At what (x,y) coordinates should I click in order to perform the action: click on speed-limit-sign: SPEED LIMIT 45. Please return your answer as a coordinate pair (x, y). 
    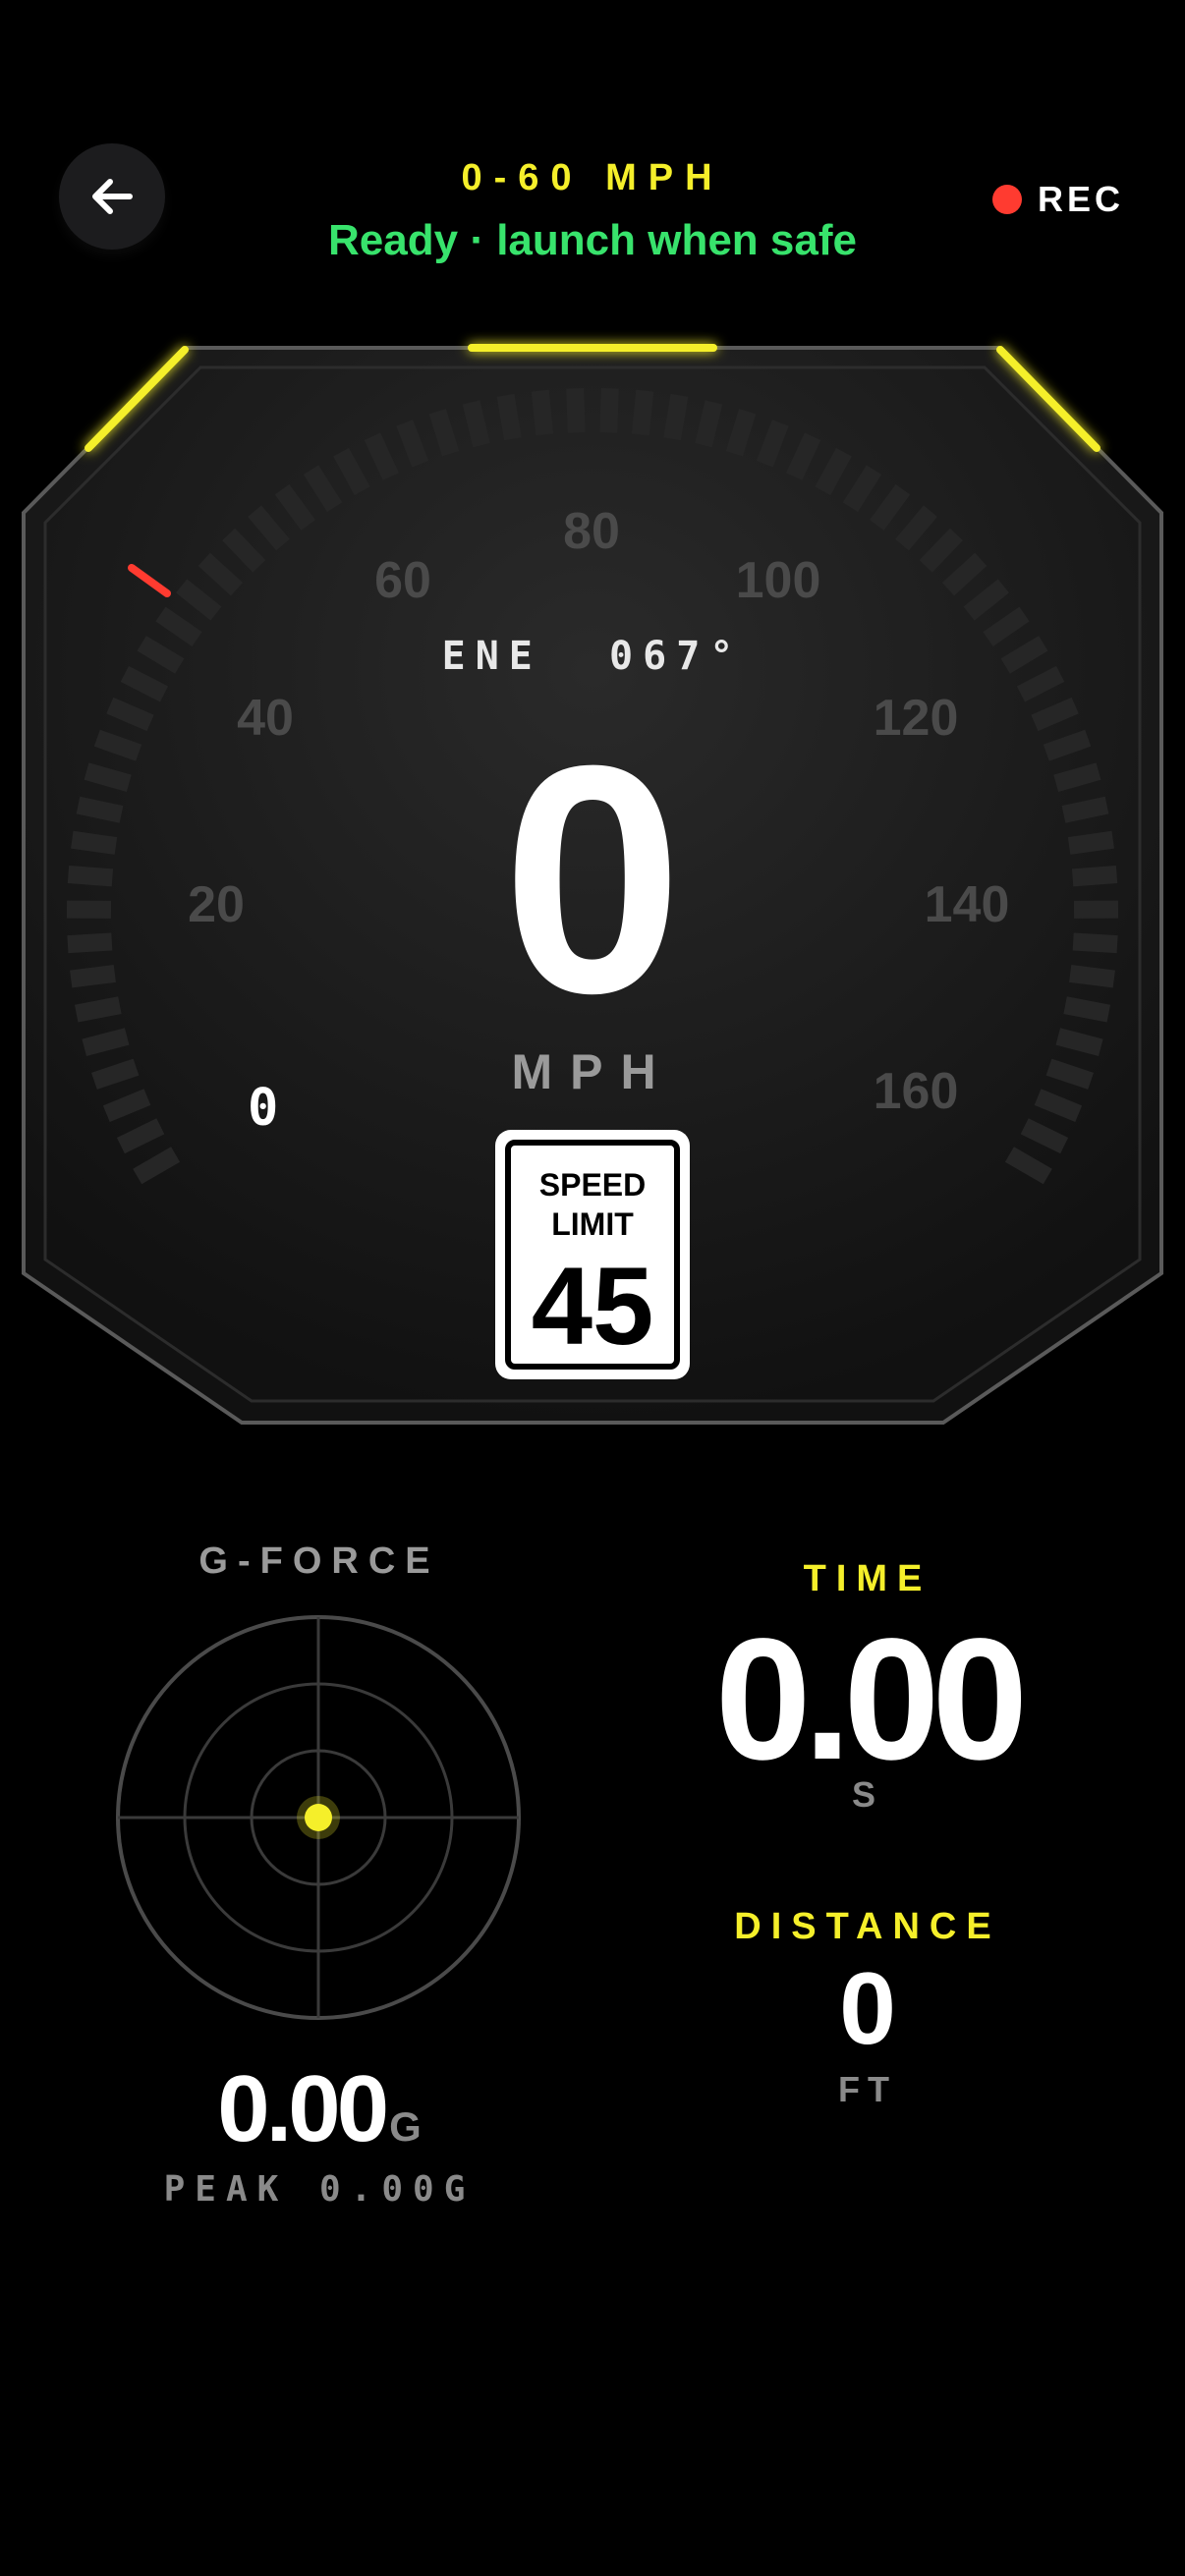
    Looking at the image, I should click on (592, 1254).